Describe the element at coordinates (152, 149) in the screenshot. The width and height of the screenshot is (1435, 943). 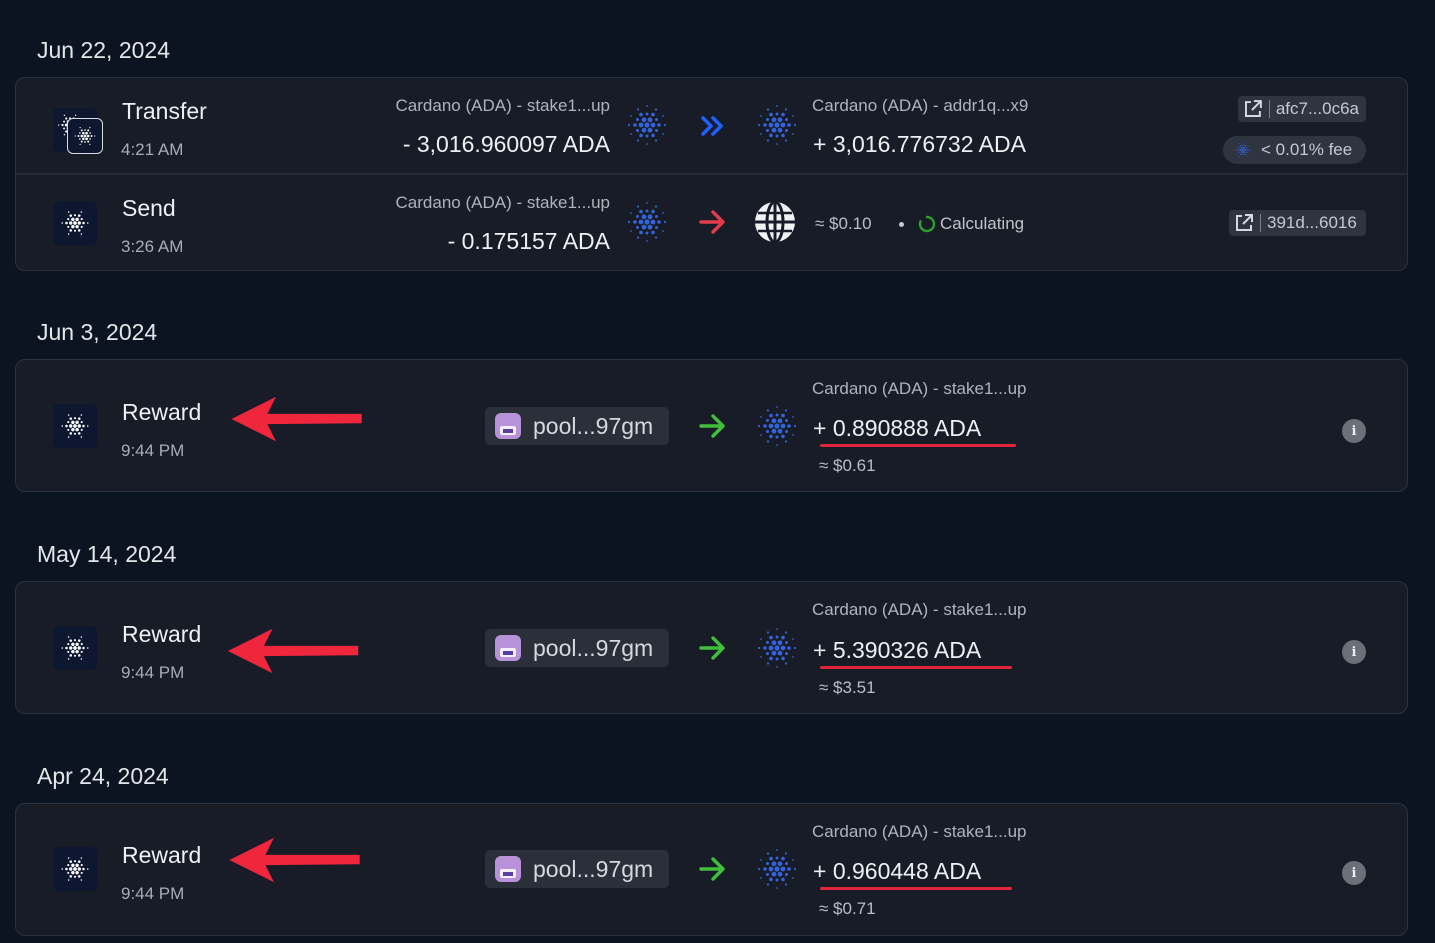
I see `transaction-time: 4:21 AM` at that location.